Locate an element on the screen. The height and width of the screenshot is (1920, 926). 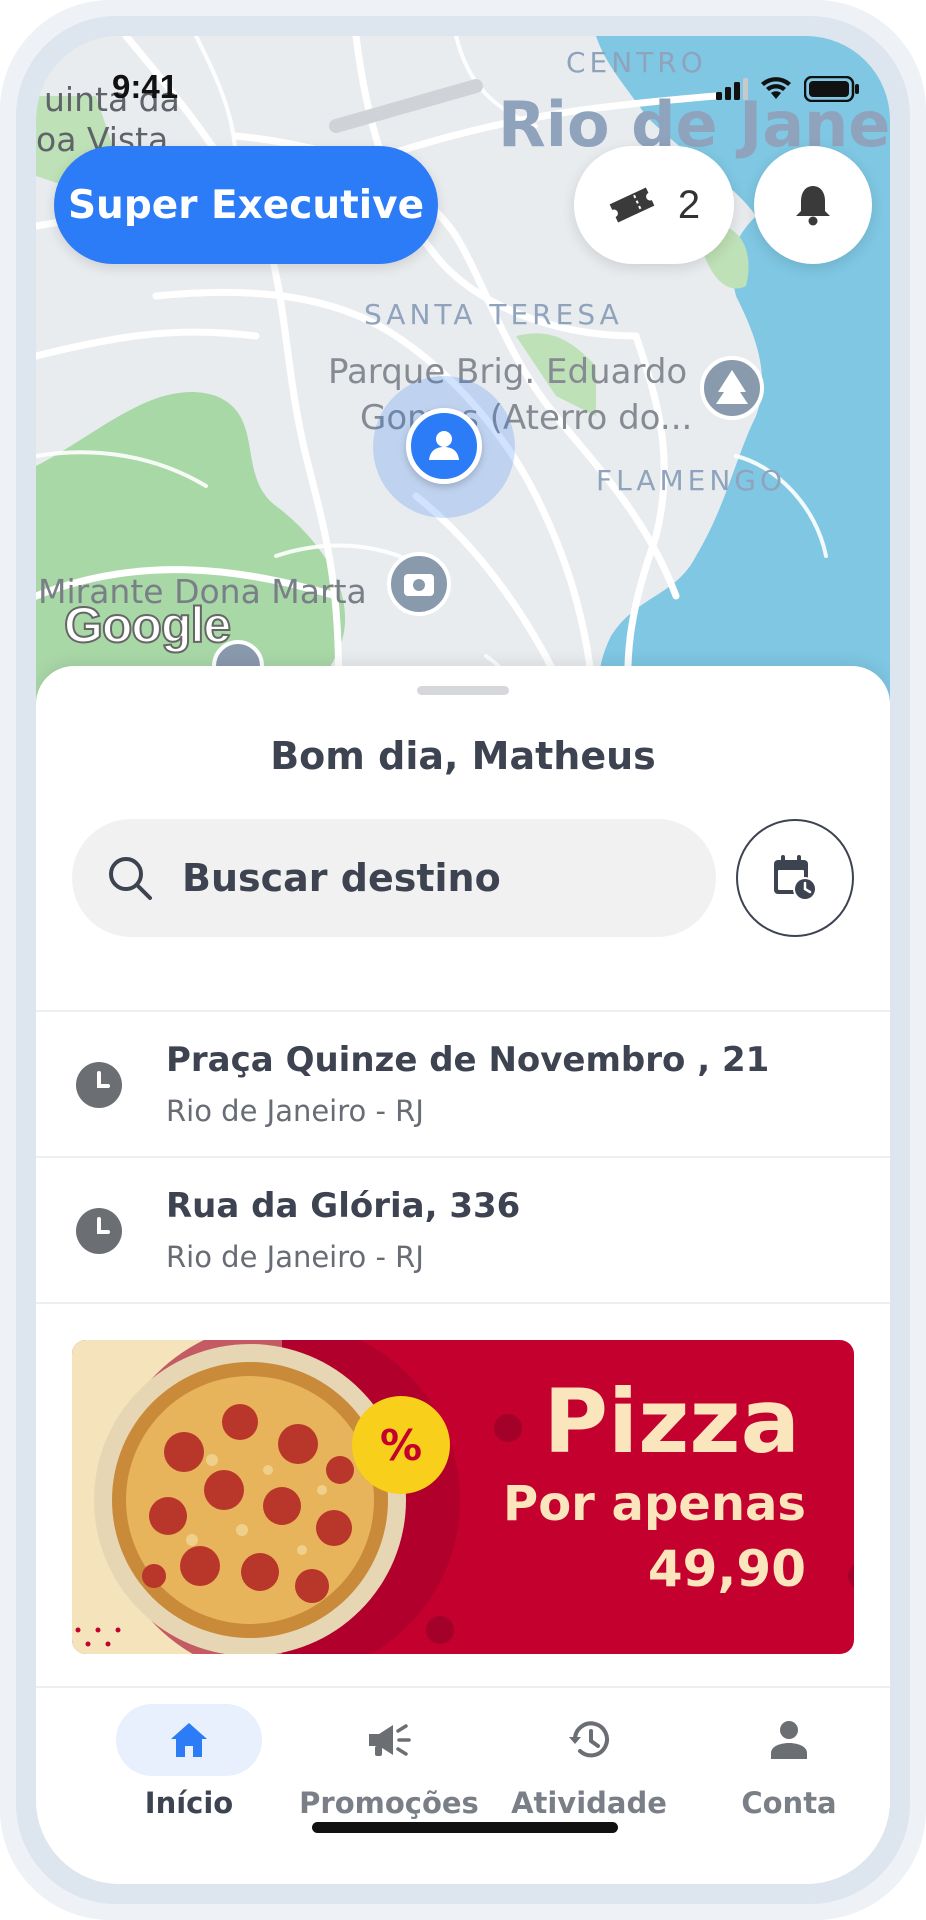
voucher-count: 2 is located at coordinates (689, 204).